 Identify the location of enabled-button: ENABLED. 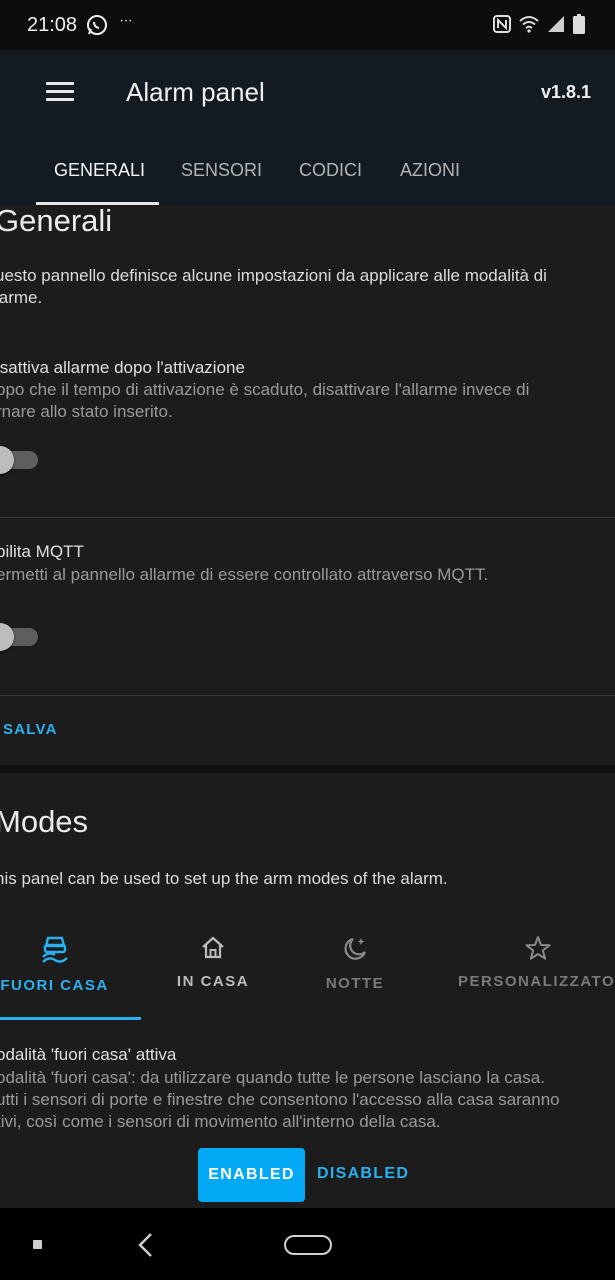
(251, 1175).